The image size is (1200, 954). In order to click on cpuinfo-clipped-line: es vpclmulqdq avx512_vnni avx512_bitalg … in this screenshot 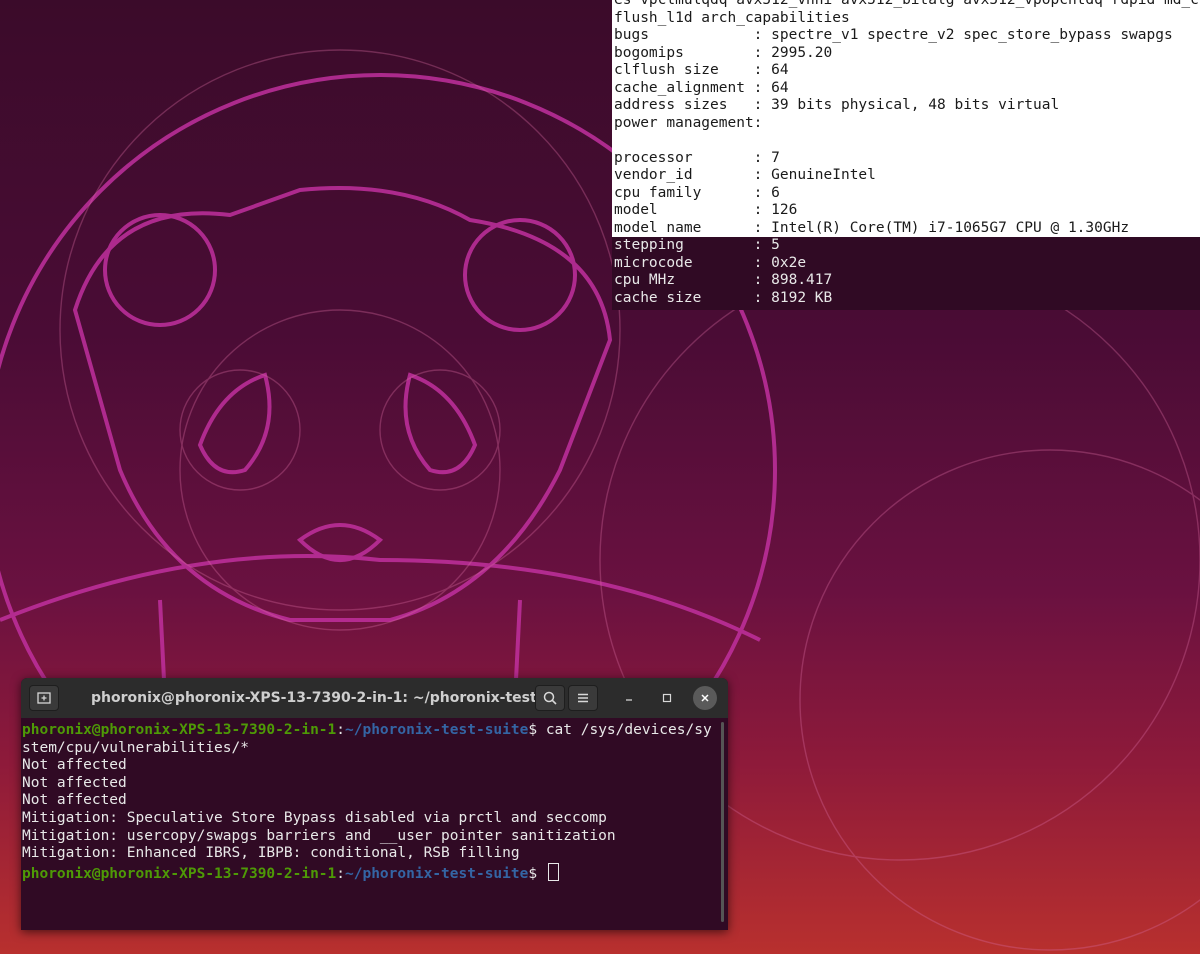, I will do `click(906, 5)`.